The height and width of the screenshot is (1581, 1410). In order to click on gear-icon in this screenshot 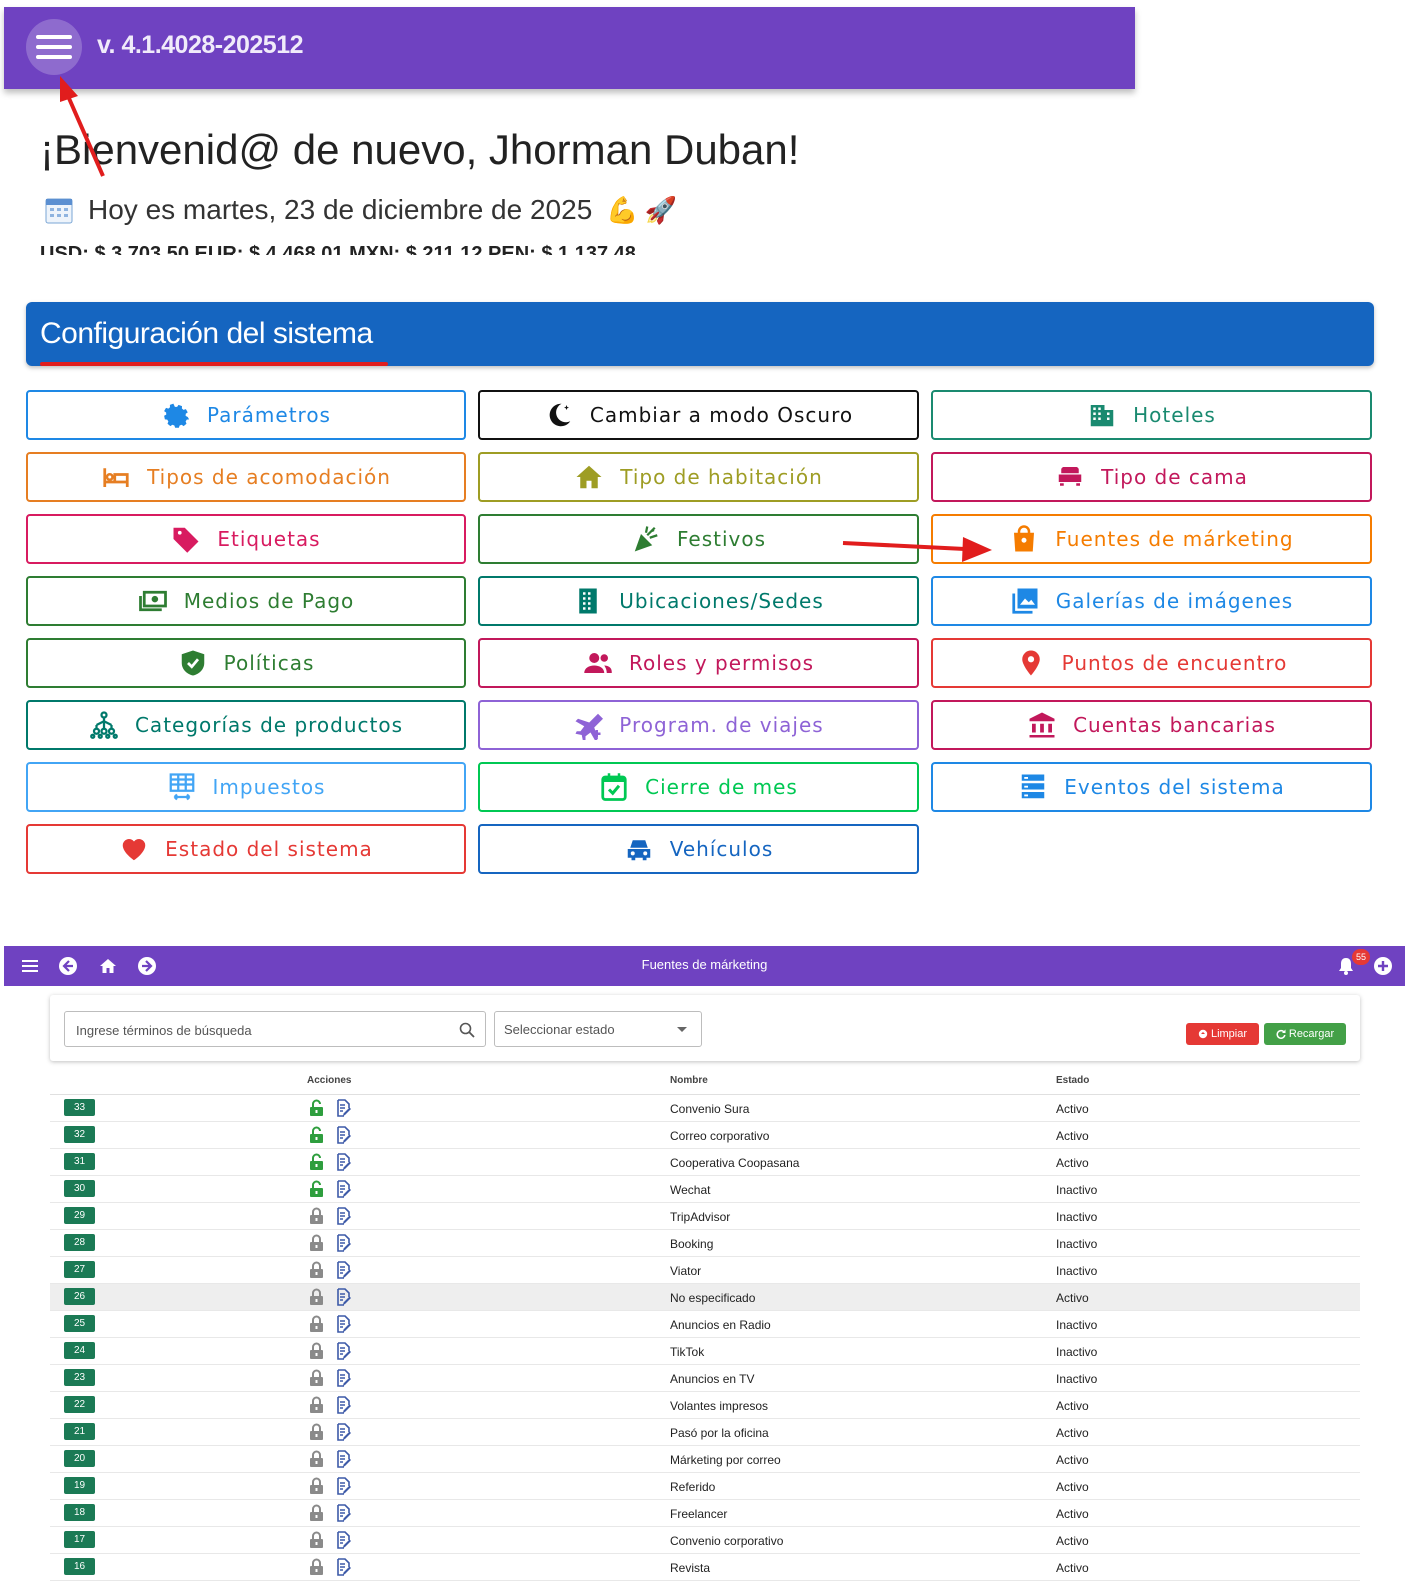, I will do `click(177, 415)`.